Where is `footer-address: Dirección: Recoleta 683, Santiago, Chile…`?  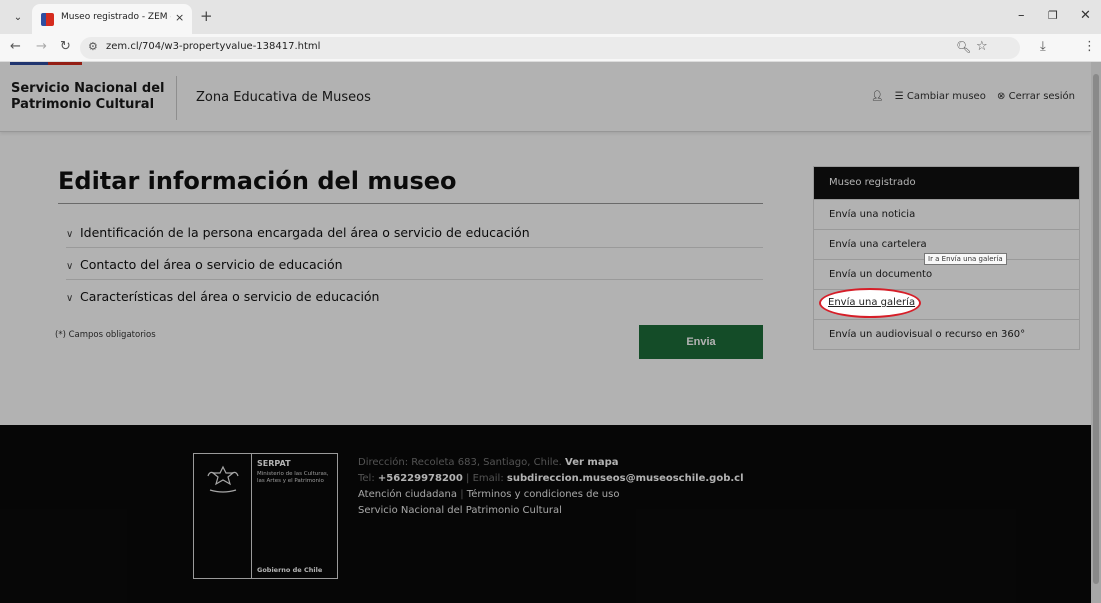 footer-address: Dirección: Recoleta 683, Santiago, Chile… is located at coordinates (460, 462).